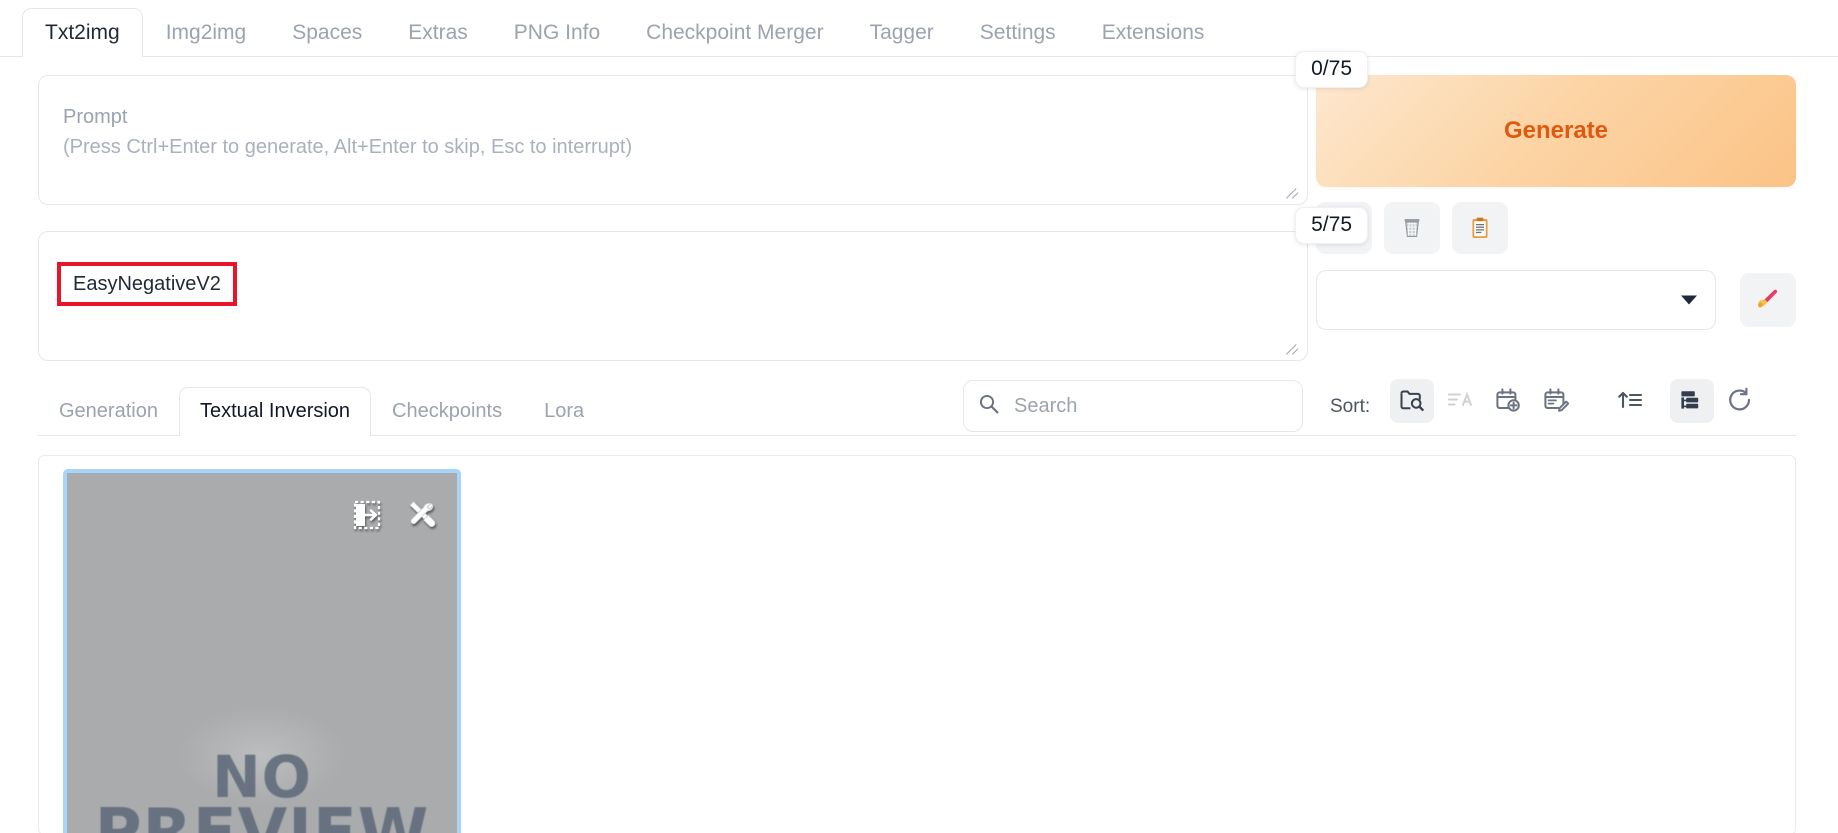  I want to click on sort-direction-button, so click(1630, 401).